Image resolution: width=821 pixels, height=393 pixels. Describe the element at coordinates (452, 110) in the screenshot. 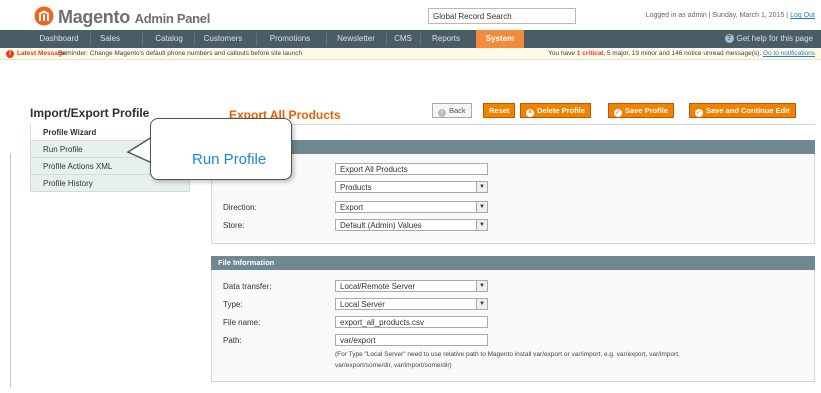

I see `back-button: ‹ Back` at that location.